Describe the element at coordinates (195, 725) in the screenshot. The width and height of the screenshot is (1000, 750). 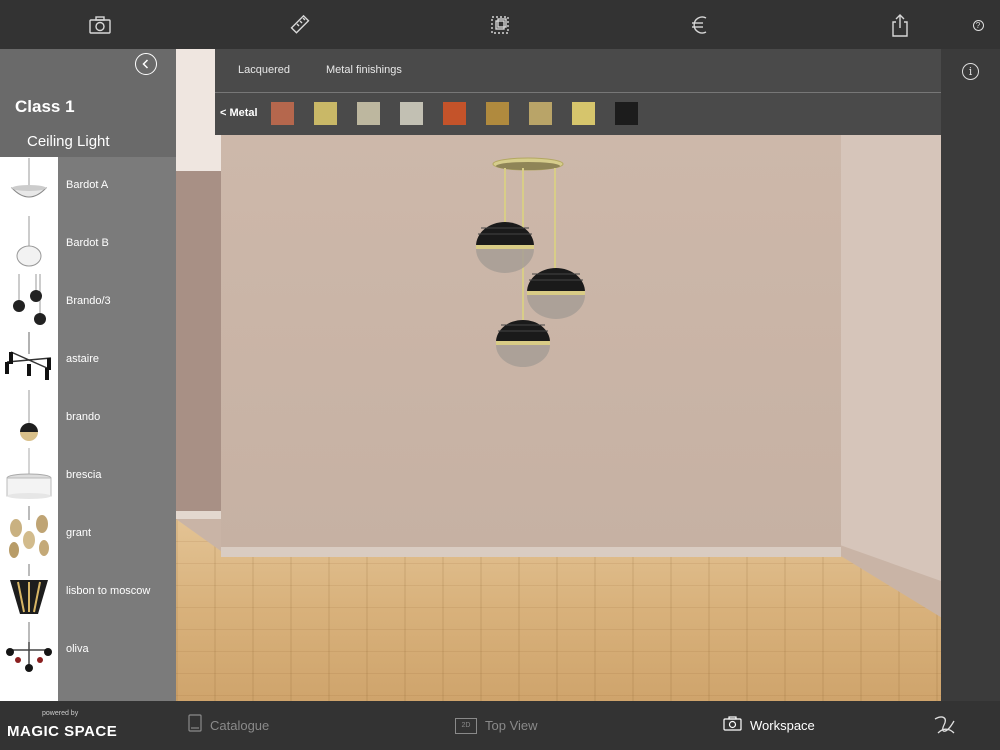
I see `catalogue-icon` at that location.